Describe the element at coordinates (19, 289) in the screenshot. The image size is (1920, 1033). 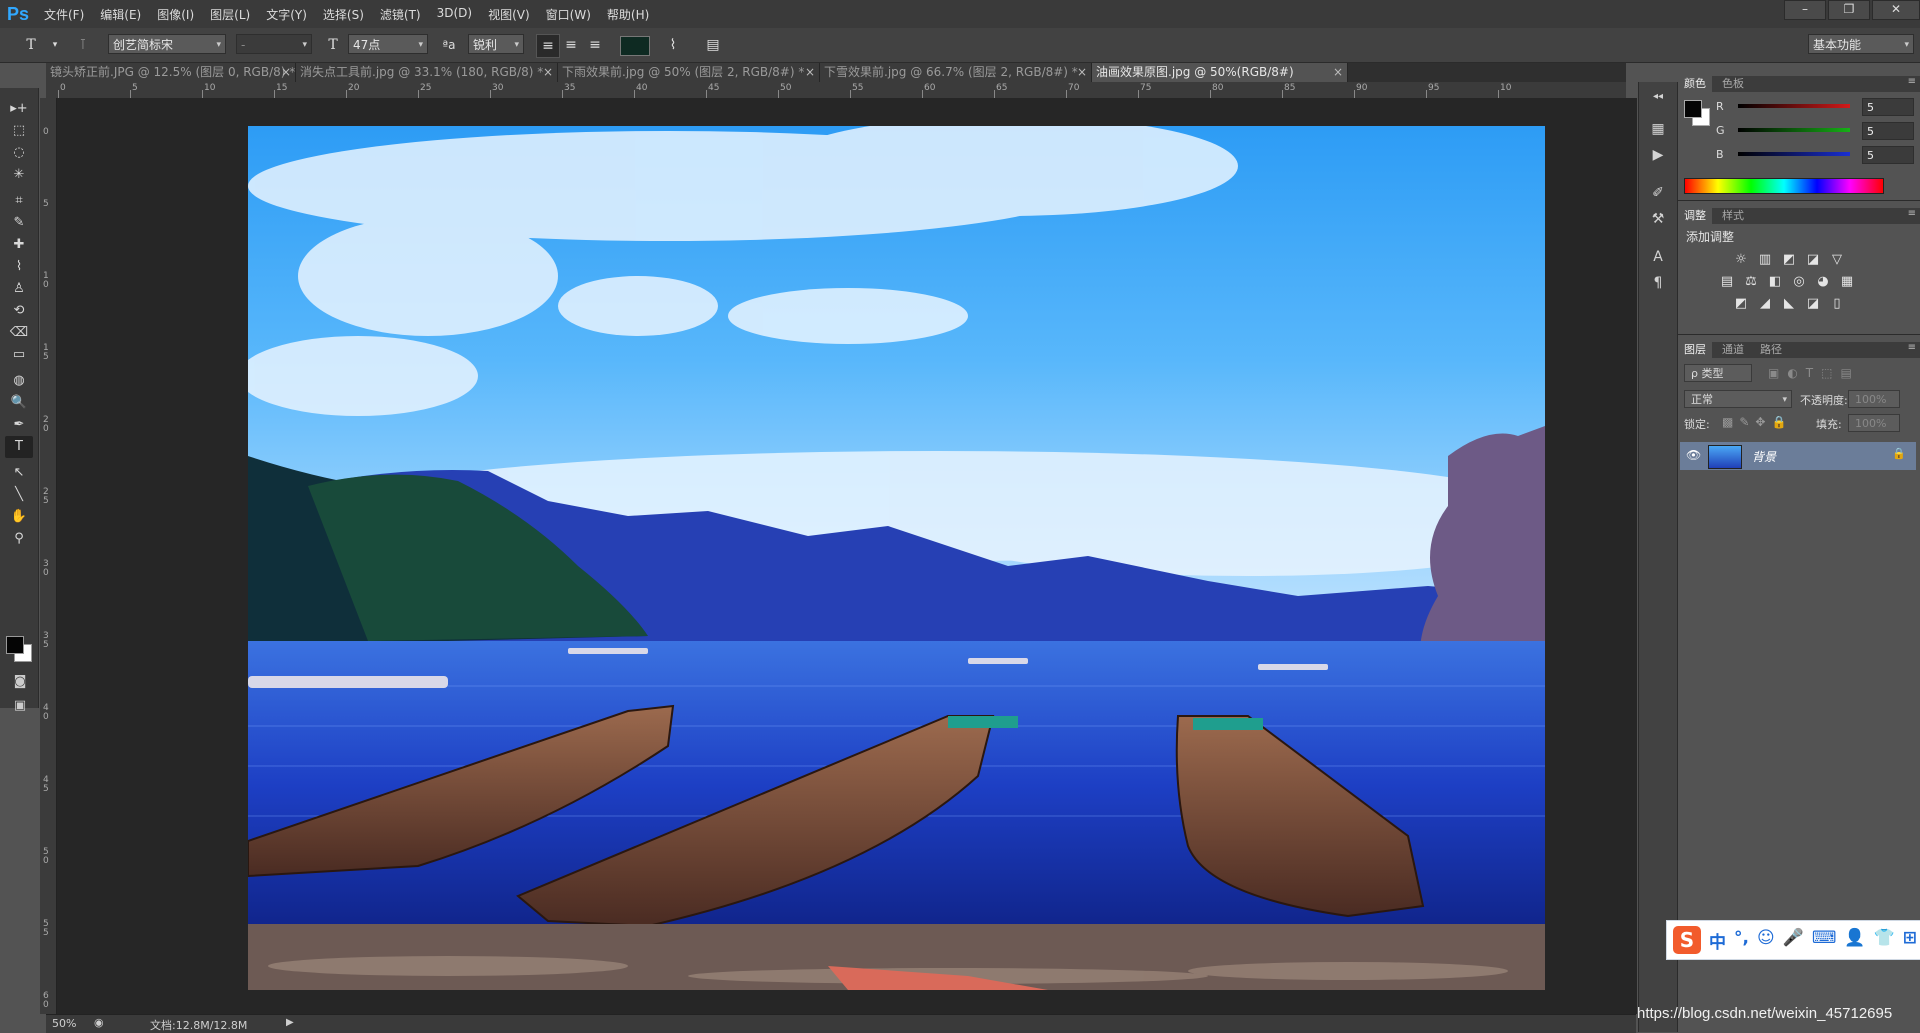
I see `clone-stamp-icon: ♙` at that location.